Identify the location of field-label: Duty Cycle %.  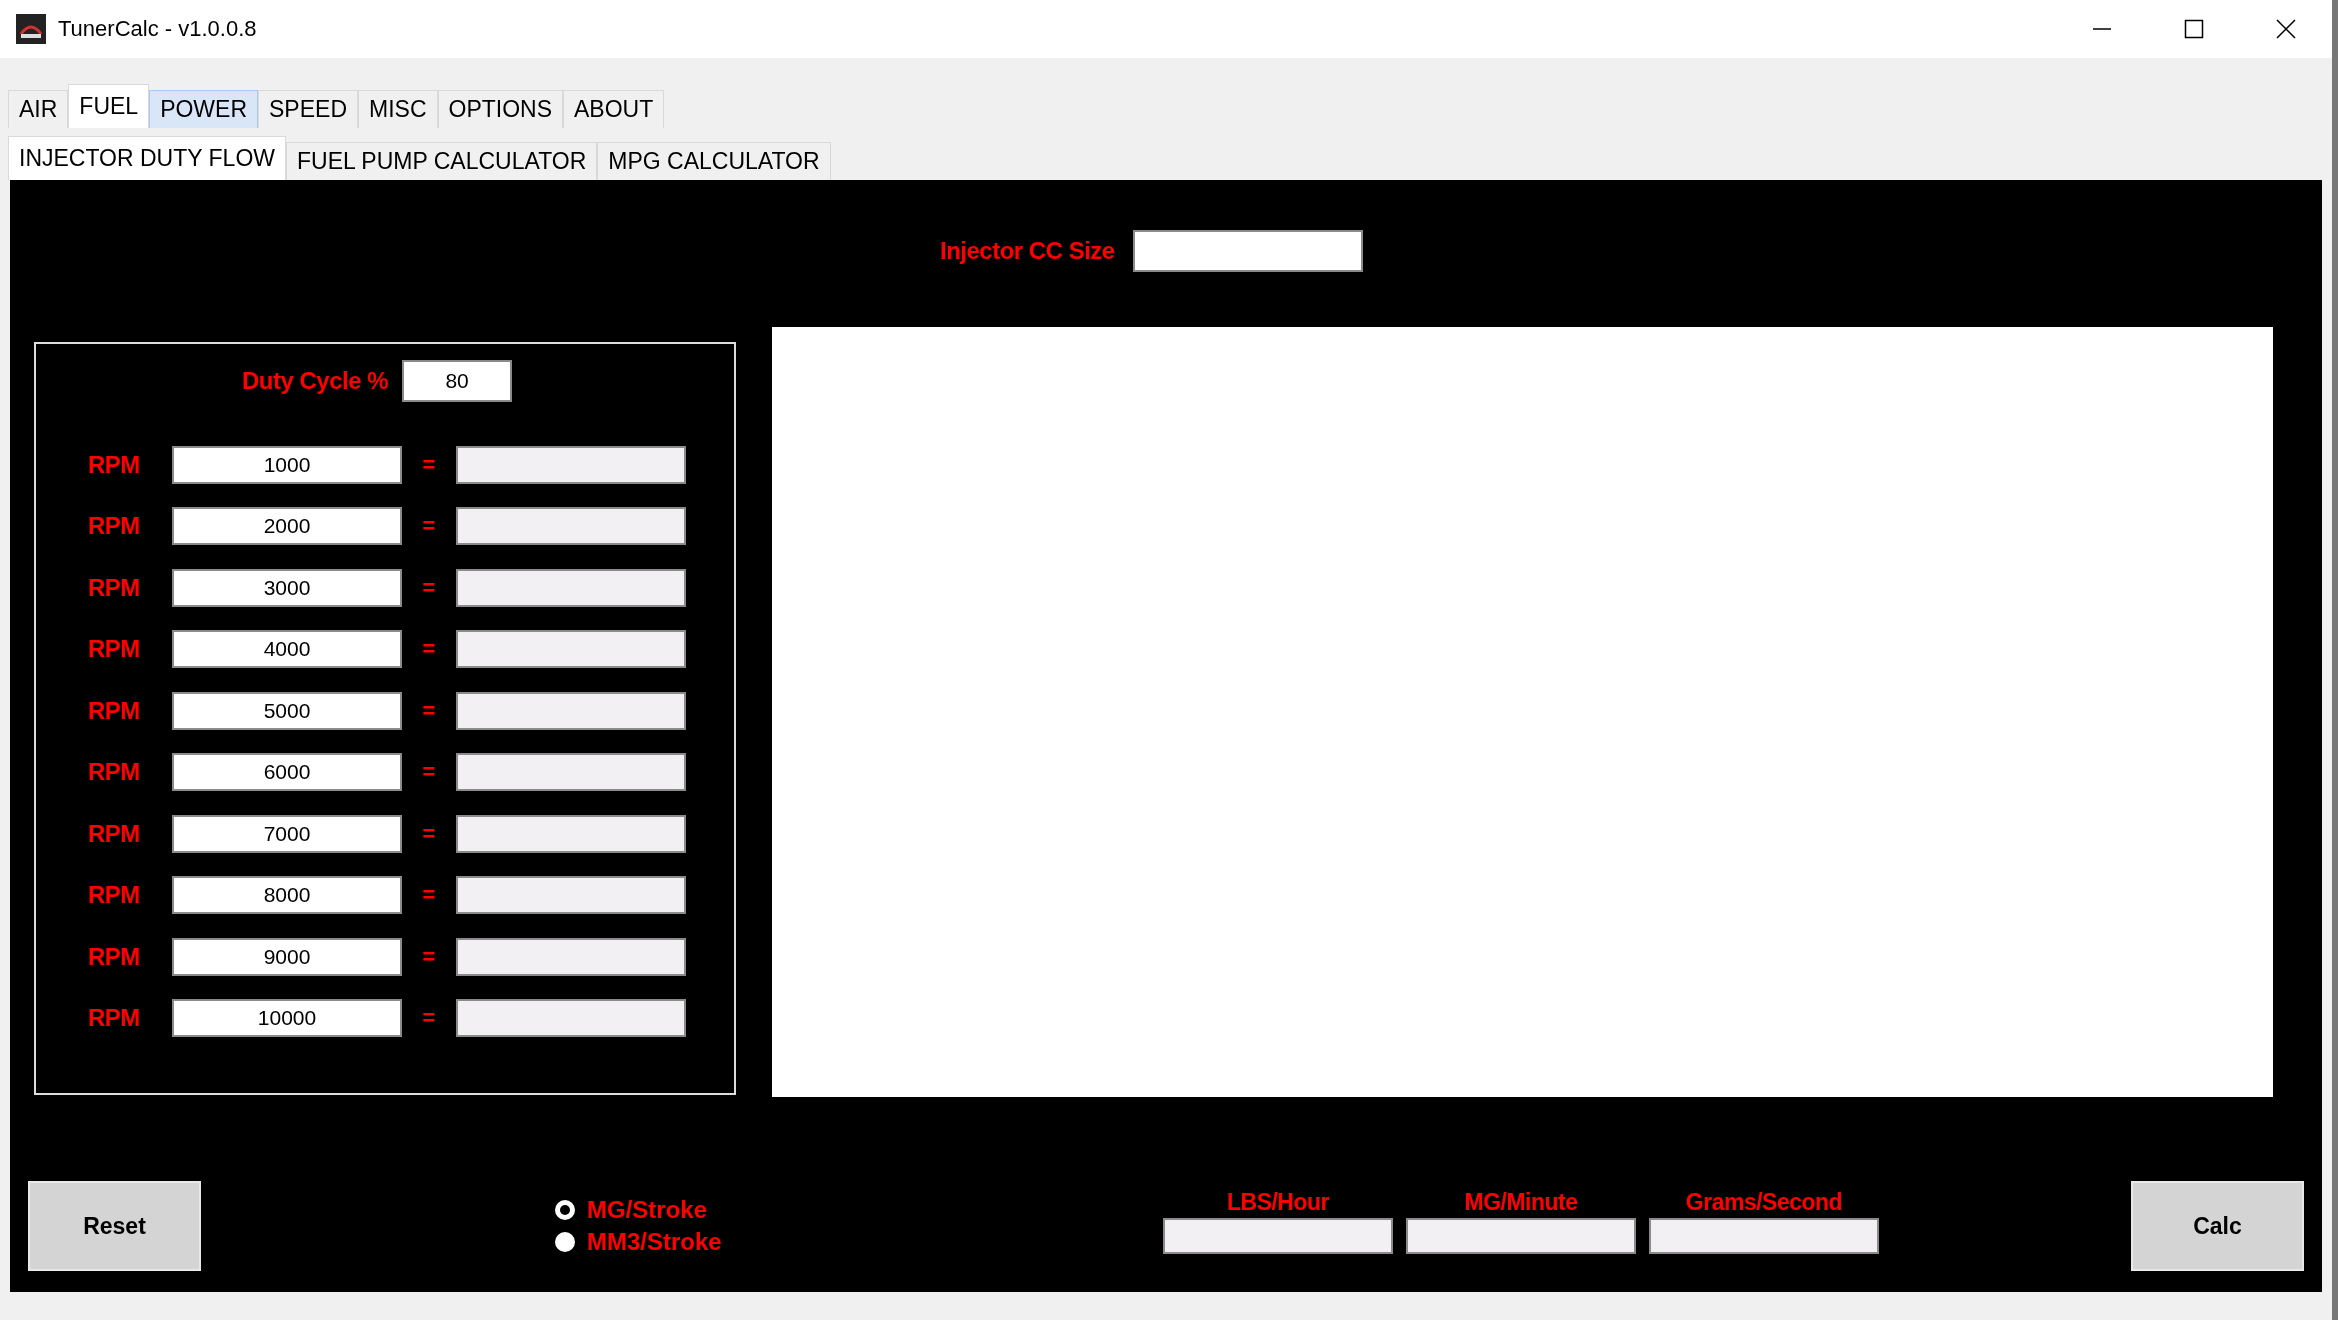
(315, 381).